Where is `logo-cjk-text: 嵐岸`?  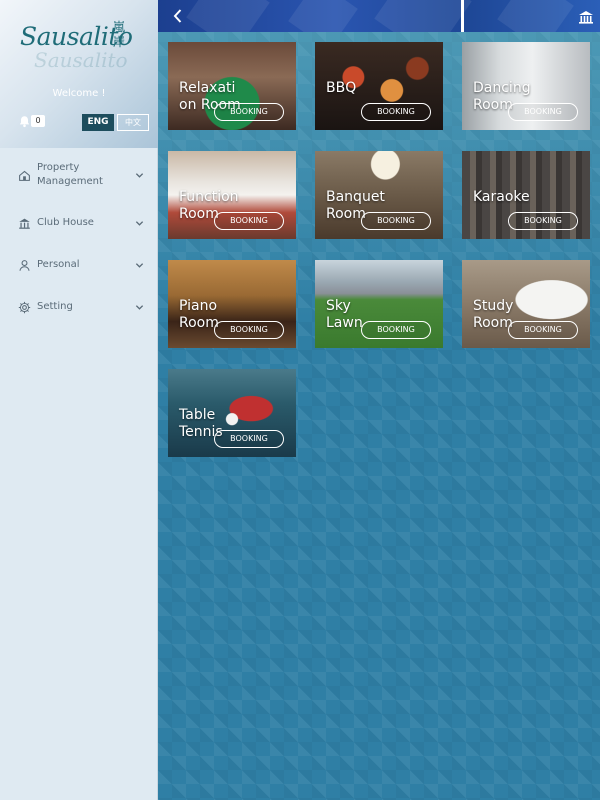 logo-cjk-text: 嵐岸 is located at coordinates (119, 34).